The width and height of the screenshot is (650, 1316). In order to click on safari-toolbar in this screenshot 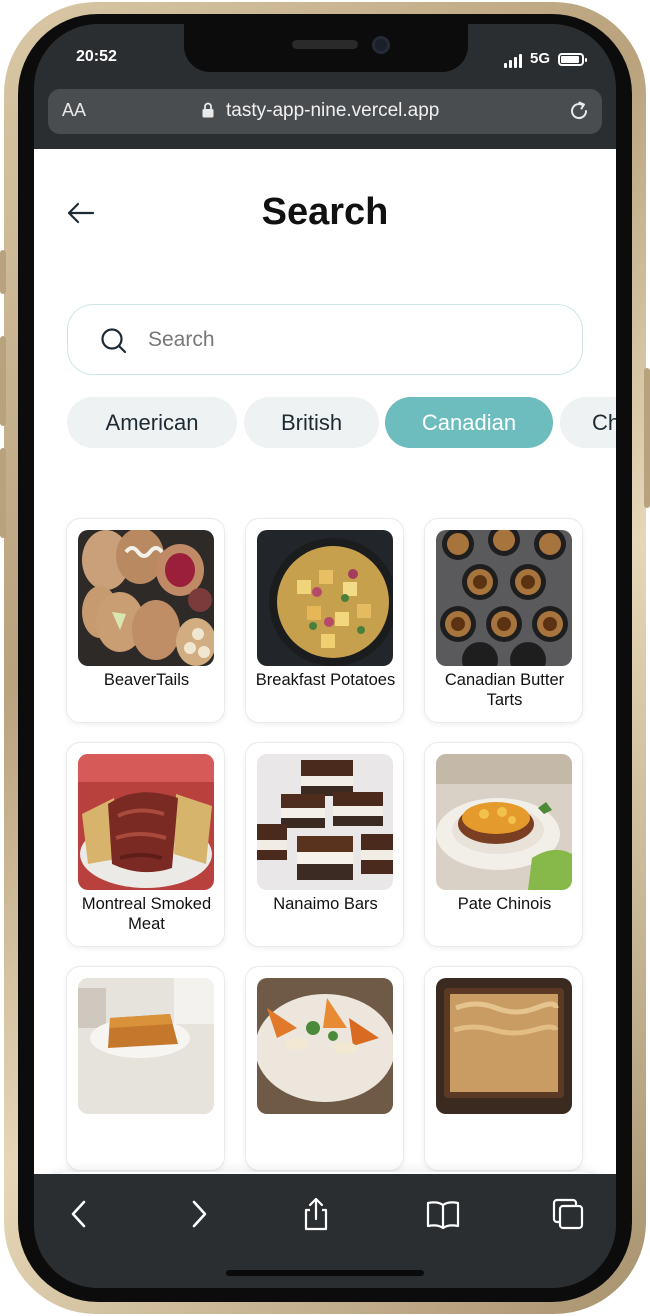, I will do `click(325, 1231)`.